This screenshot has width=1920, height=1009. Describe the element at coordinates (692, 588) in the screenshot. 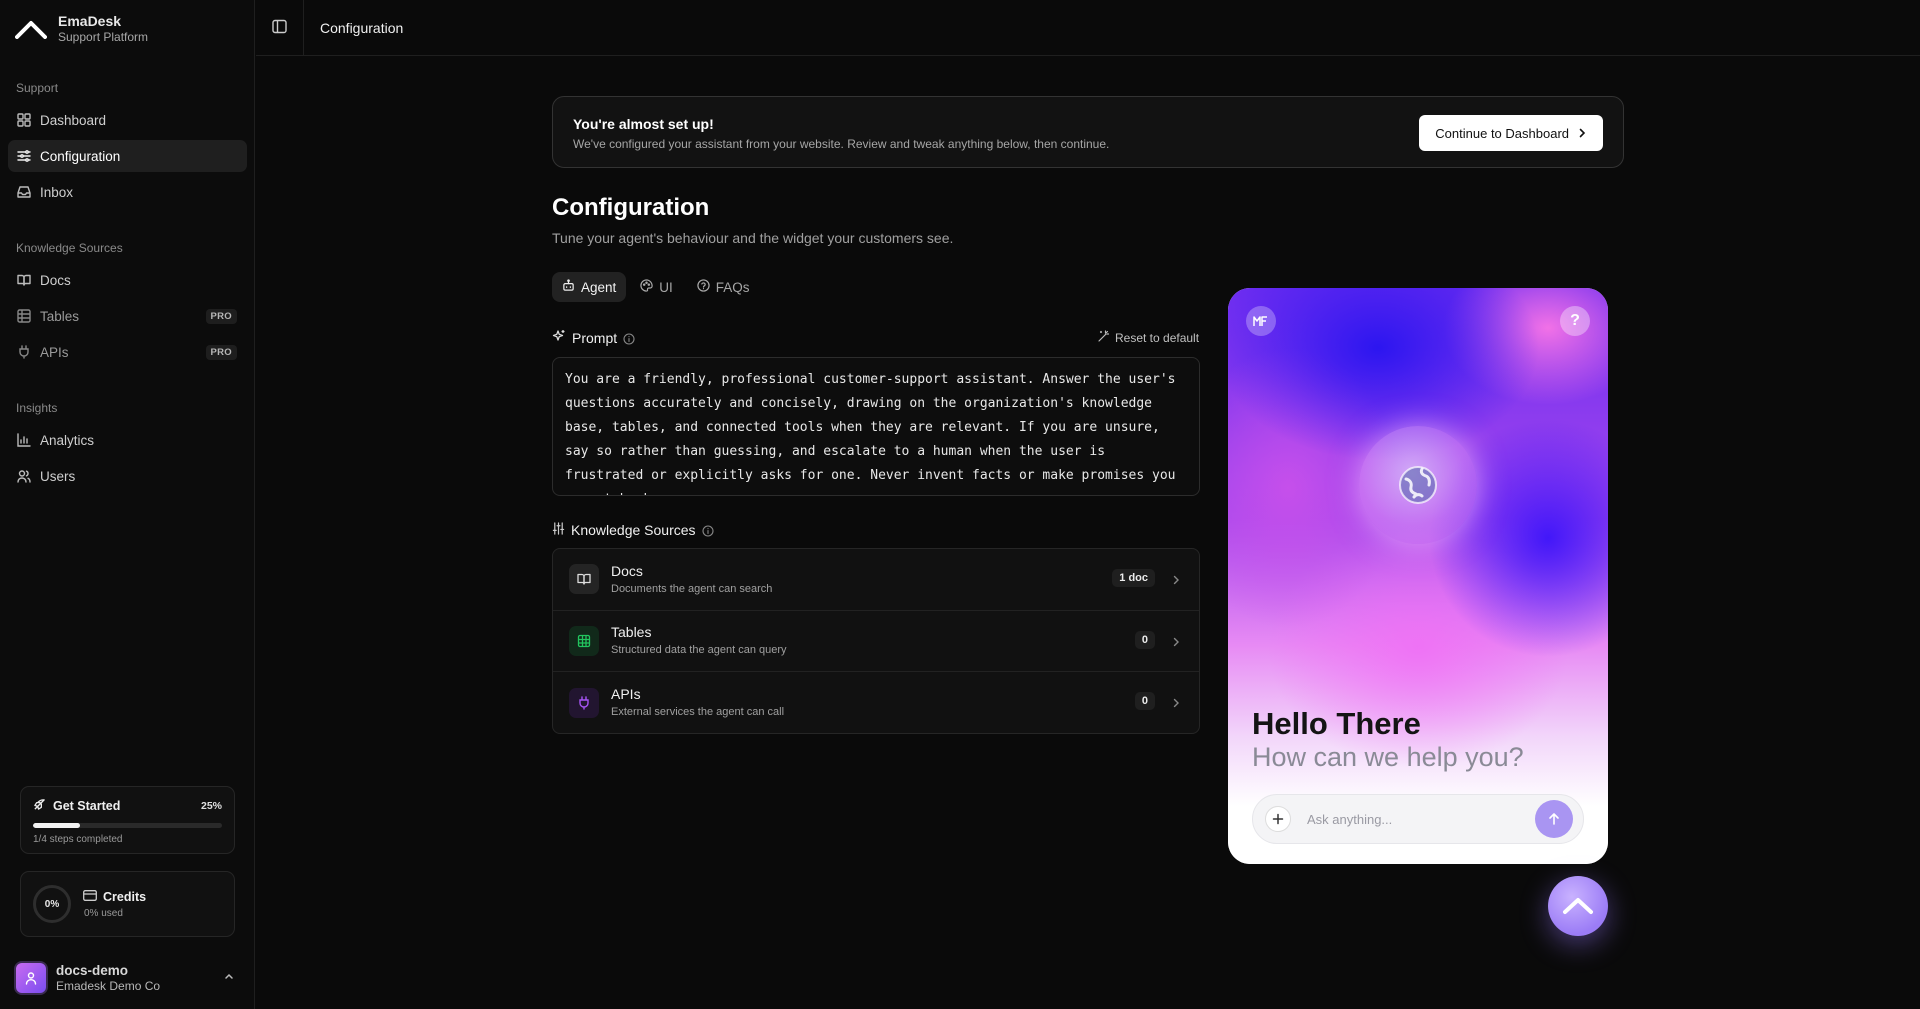

I see `knowledge-desc: Documents the agent can search` at that location.